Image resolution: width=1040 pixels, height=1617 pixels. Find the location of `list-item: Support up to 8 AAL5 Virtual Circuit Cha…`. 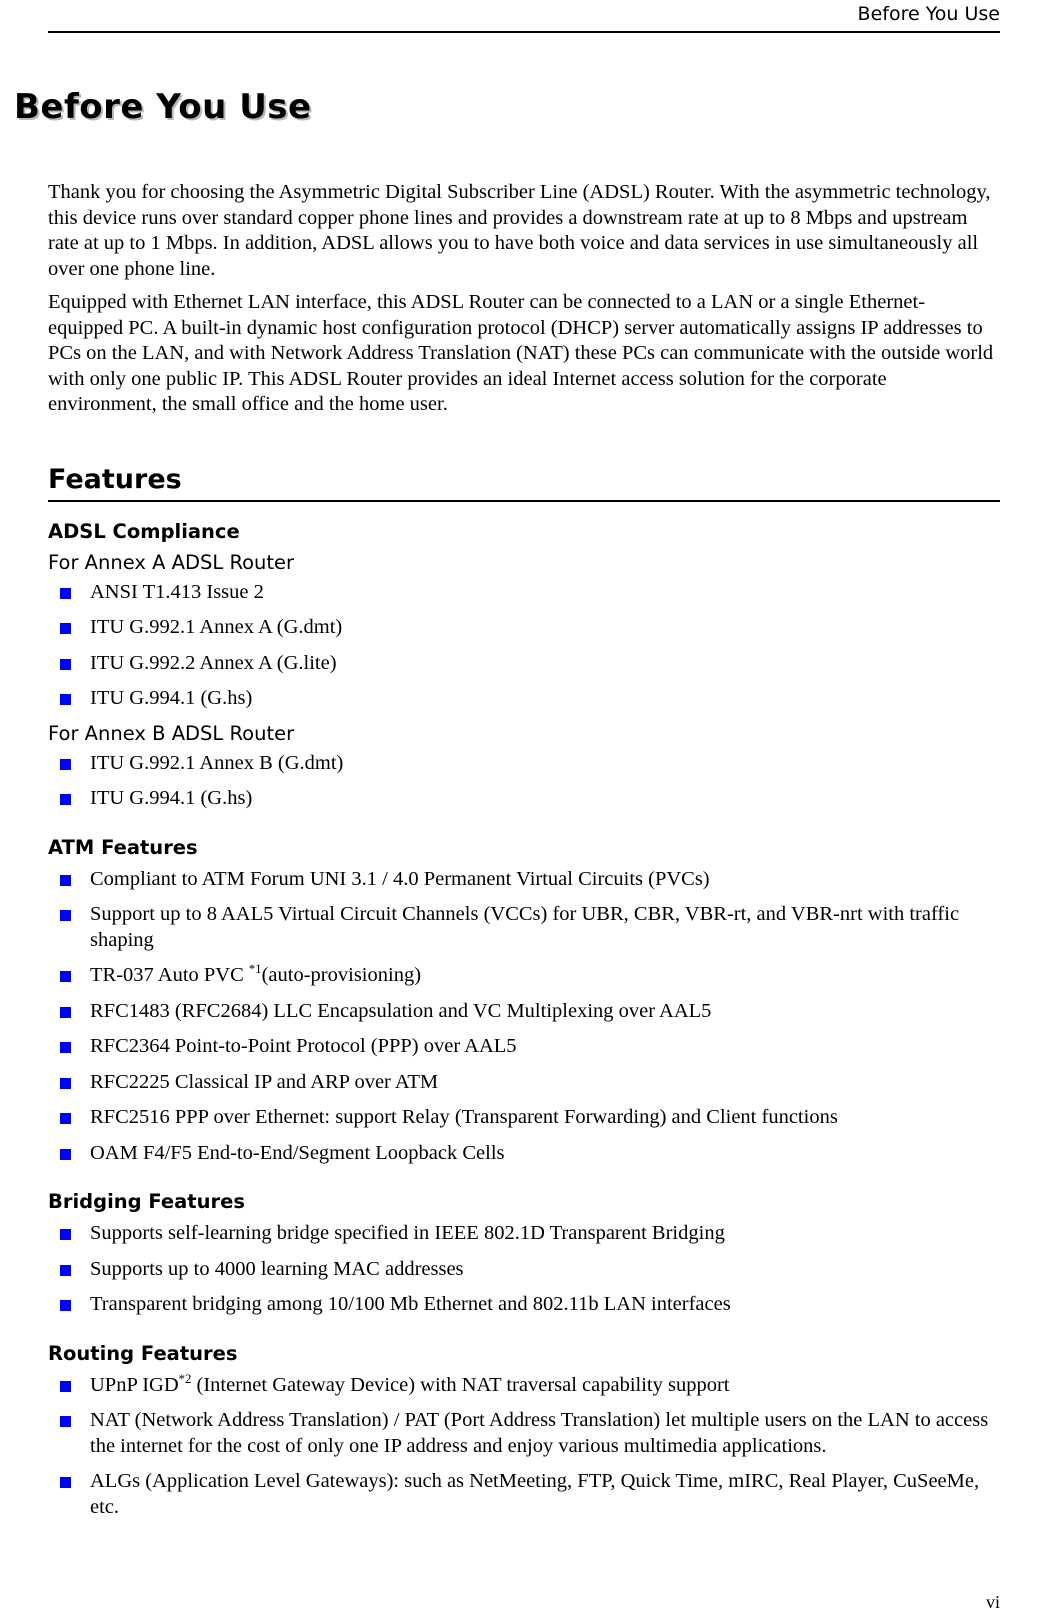

list-item: Support up to 8 AAL5 Virtual Circuit Cha… is located at coordinates (524, 927).